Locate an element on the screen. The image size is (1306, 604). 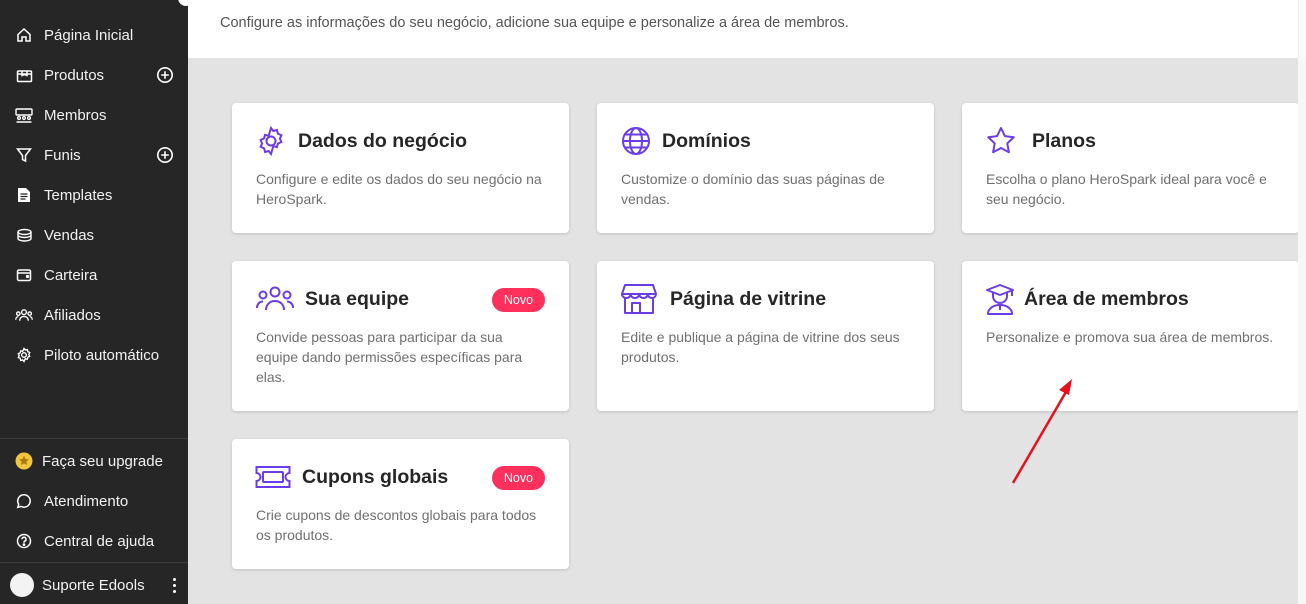
graduate-icon is located at coordinates (1000, 299).